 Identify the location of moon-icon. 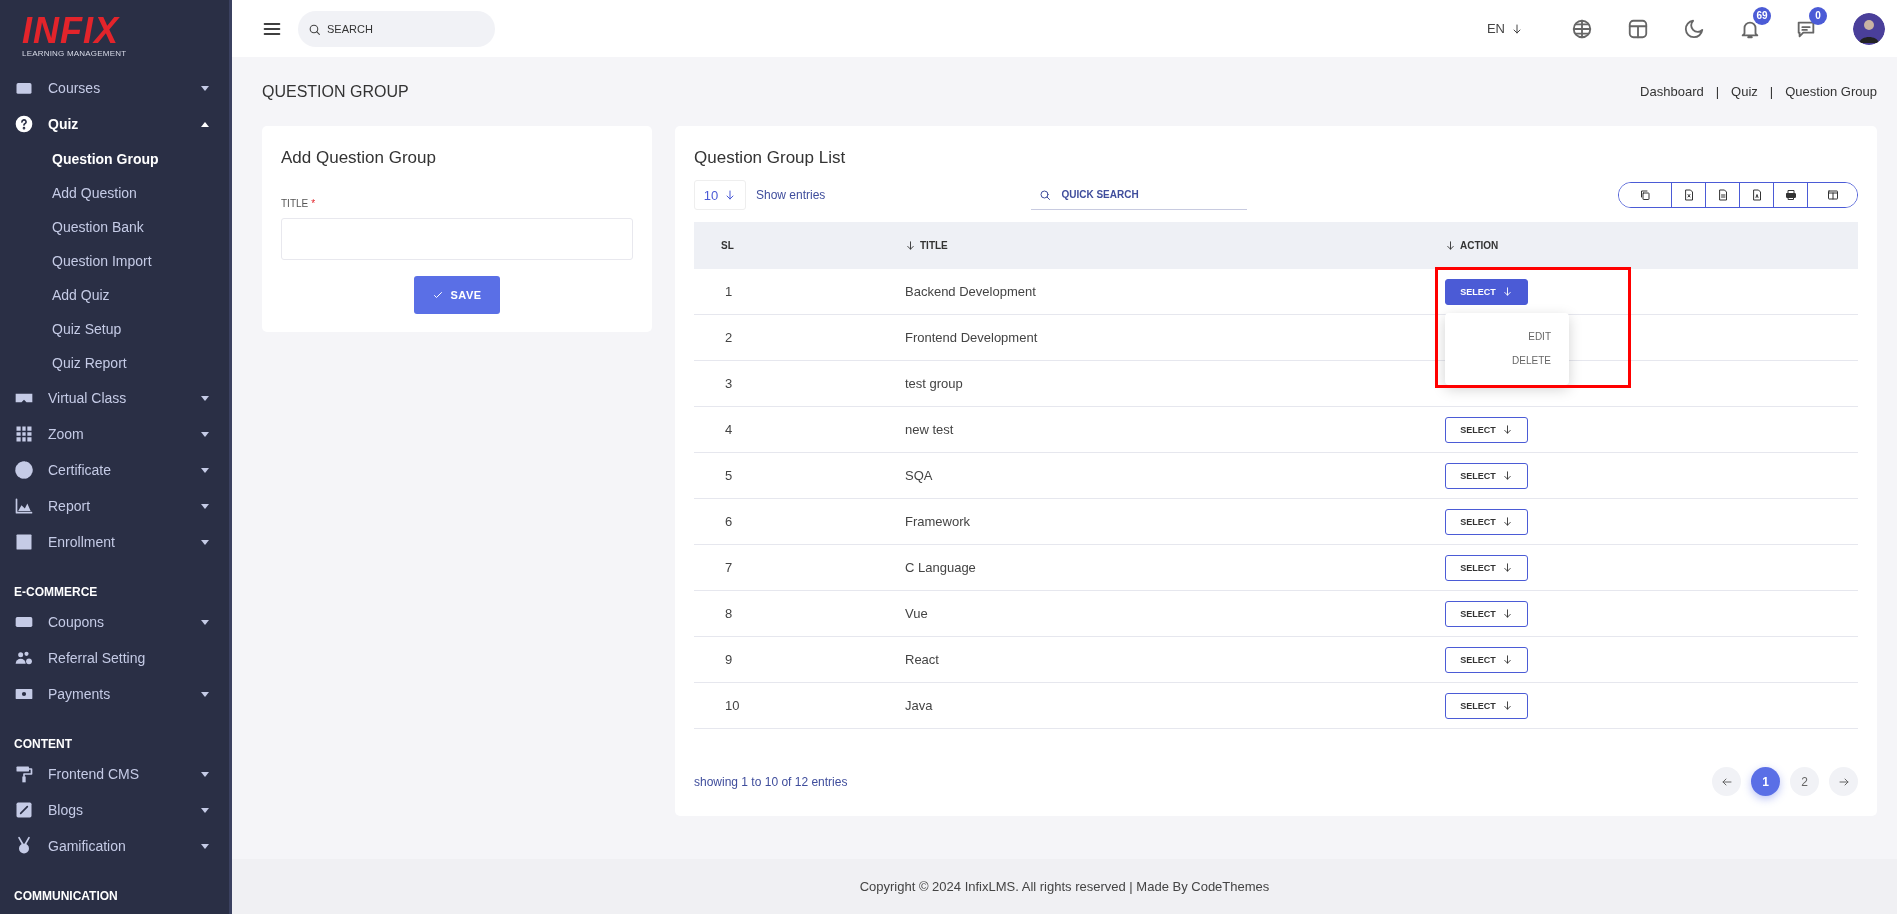
(1694, 28).